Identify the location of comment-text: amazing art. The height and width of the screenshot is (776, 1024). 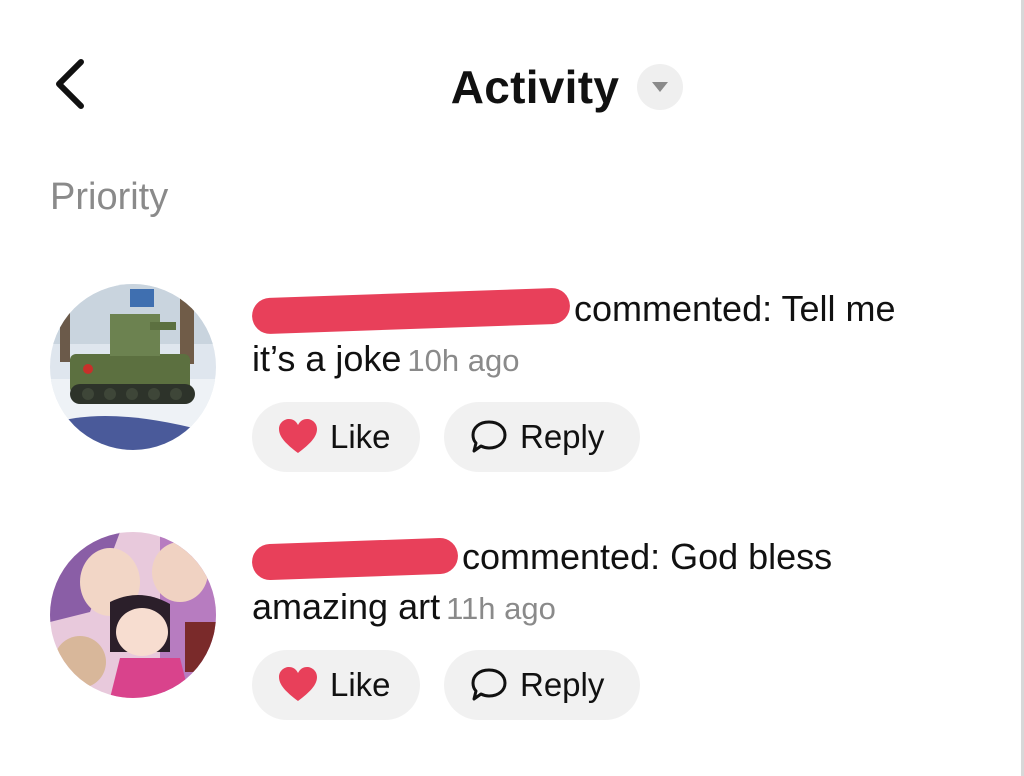
(346, 606).